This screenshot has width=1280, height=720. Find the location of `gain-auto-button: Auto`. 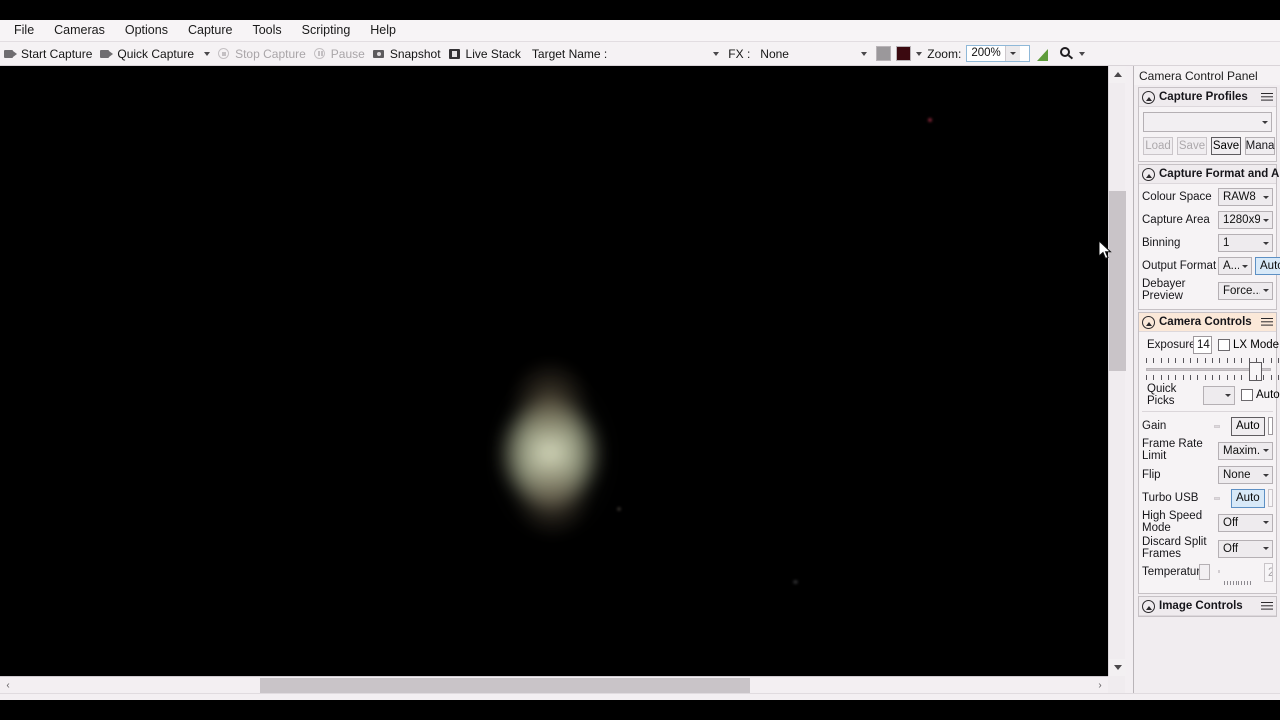

gain-auto-button: Auto is located at coordinates (1248, 426).